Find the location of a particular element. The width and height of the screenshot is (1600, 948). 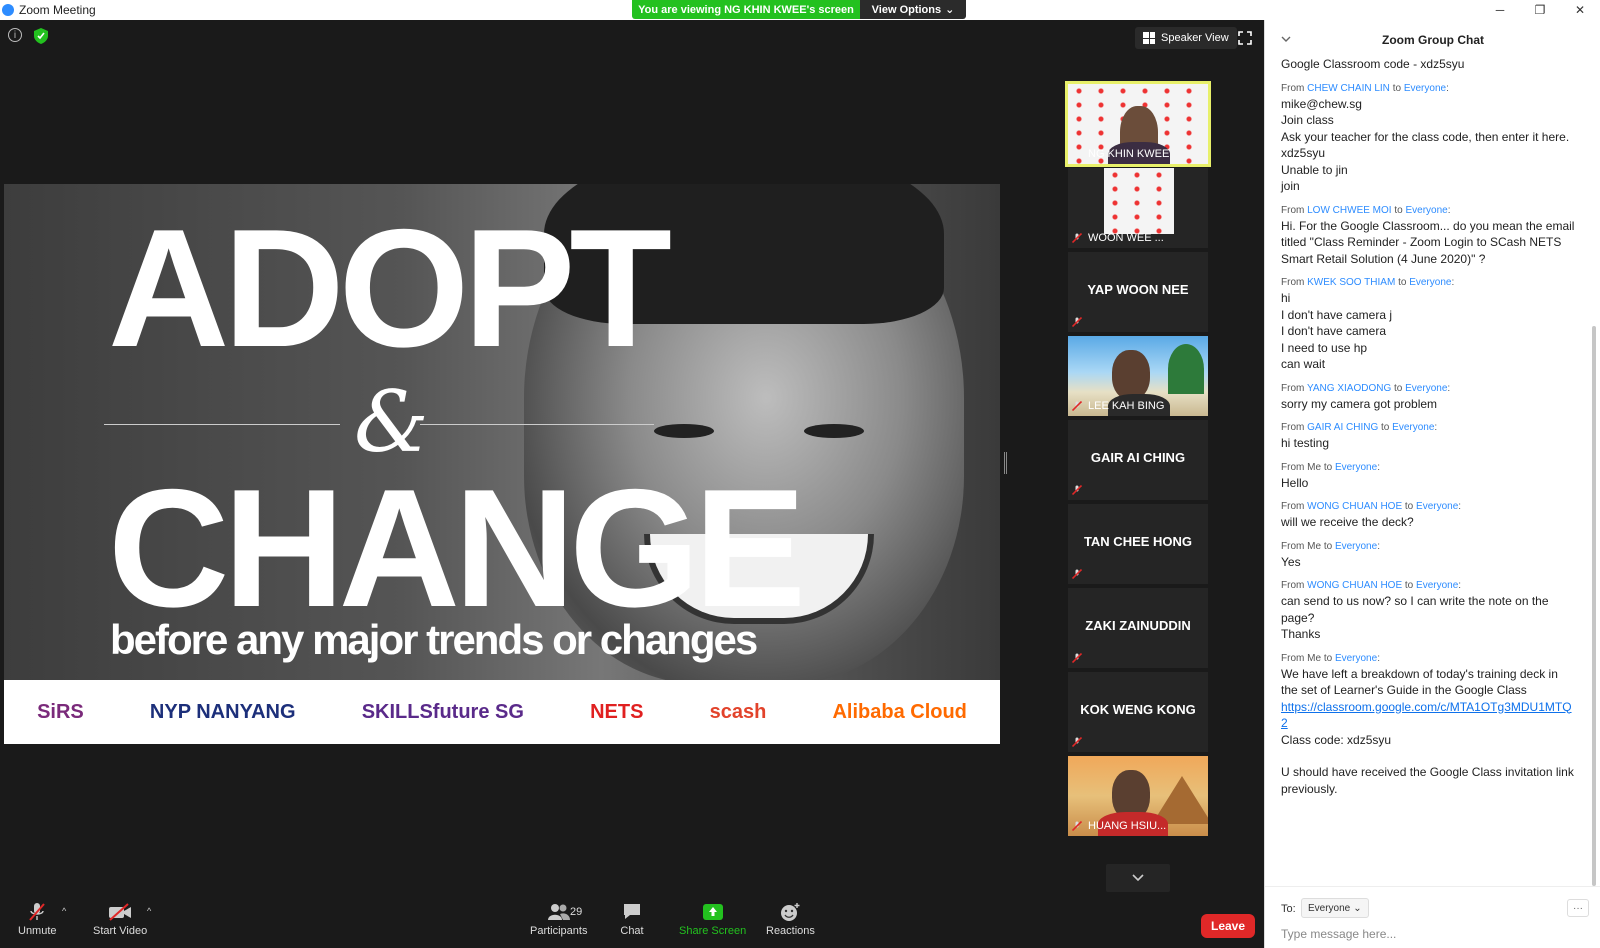

close-window-button: ✕ is located at coordinates (1580, 10).